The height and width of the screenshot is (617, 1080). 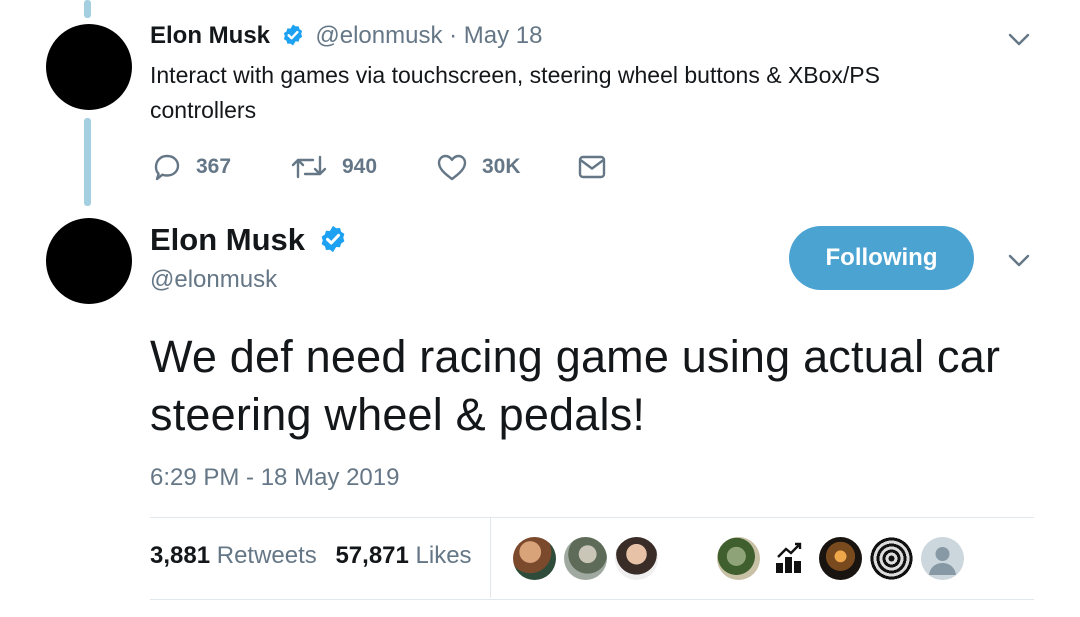 What do you see at coordinates (490, 558) in the screenshot?
I see `stats-vertical-divider` at bounding box center [490, 558].